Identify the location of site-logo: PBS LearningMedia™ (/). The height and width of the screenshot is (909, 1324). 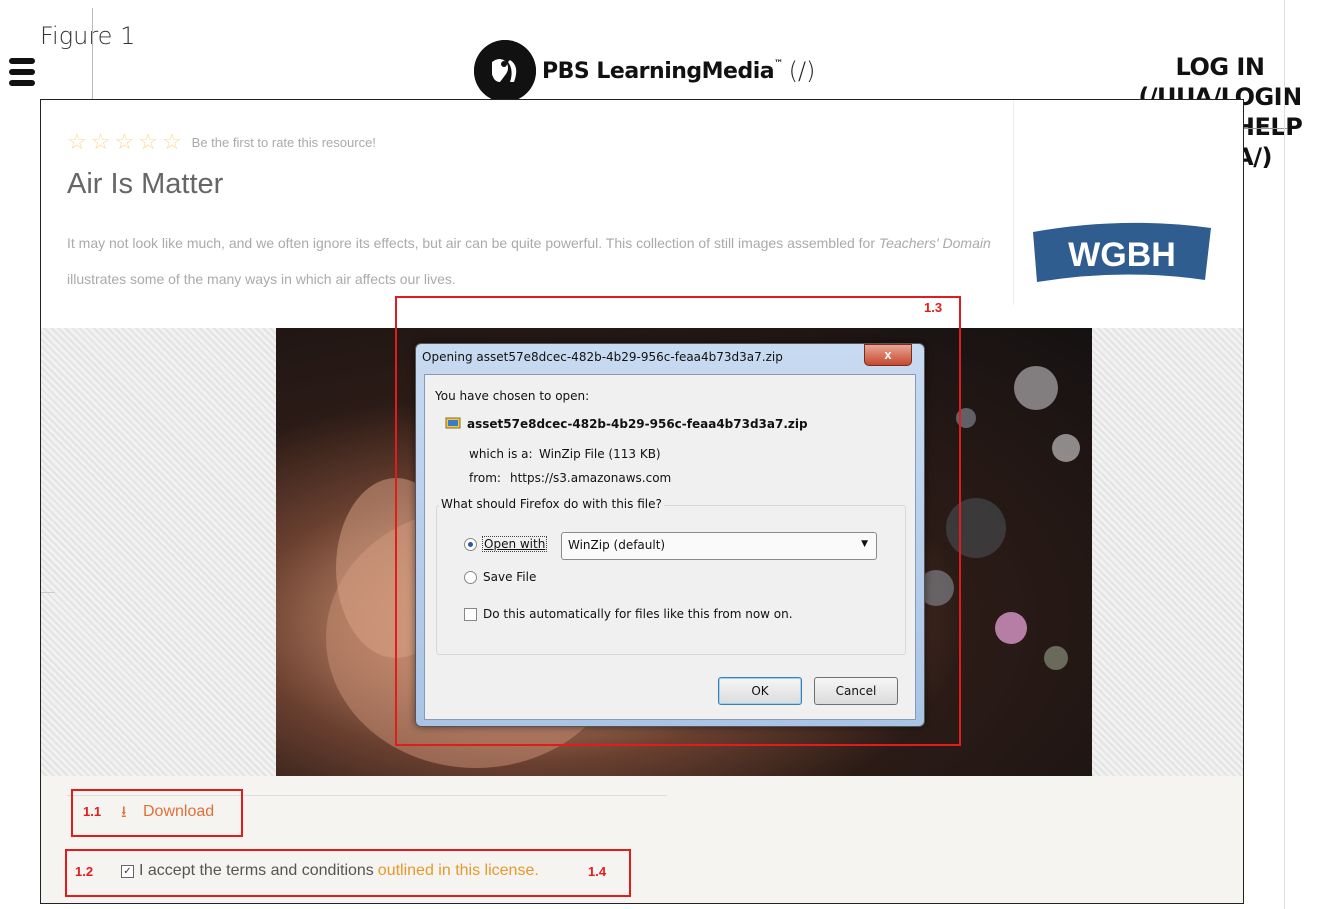
(644, 71).